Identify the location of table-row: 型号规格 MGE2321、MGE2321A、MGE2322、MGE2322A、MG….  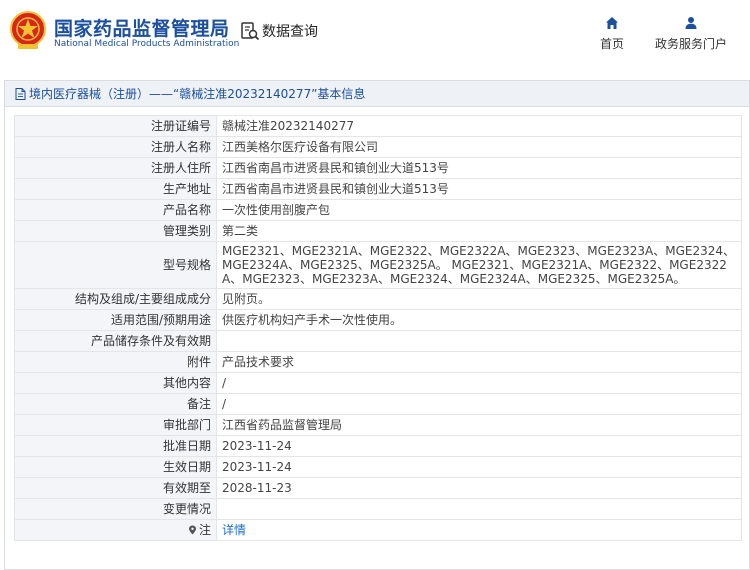
(378, 265).